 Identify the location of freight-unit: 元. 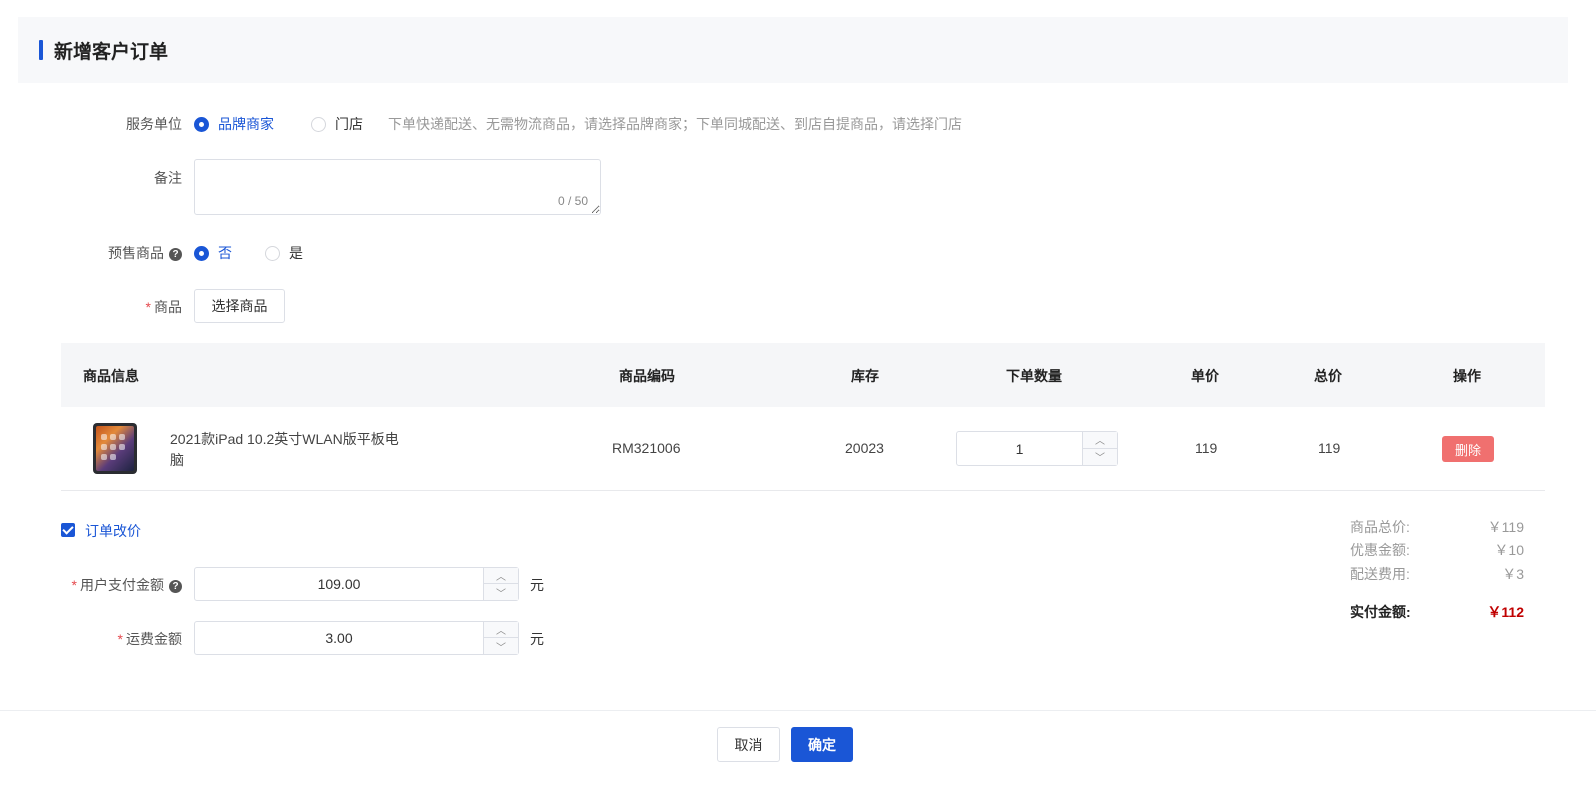
(537, 639).